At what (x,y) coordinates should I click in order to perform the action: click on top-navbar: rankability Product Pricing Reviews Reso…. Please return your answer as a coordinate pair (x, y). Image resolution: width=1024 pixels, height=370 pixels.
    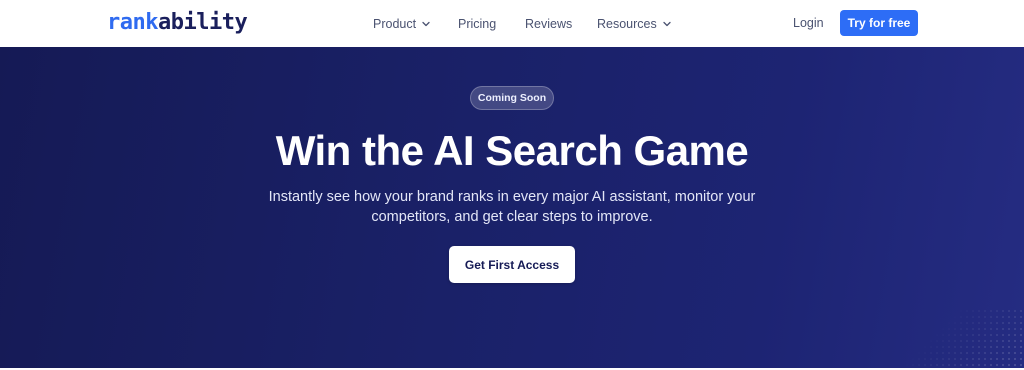
    Looking at the image, I should click on (512, 23).